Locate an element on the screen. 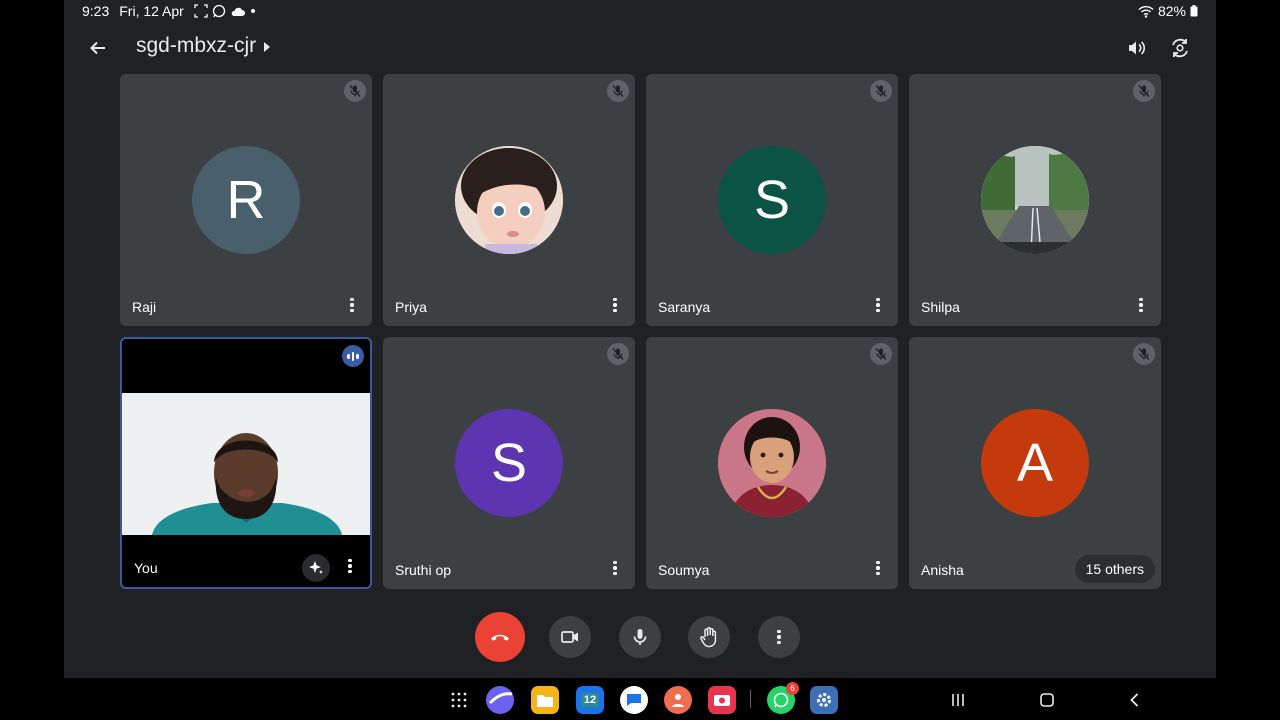 The image size is (1280, 720). participant-tile-anisha: A Anisha 15 others is located at coordinates (1035, 463).